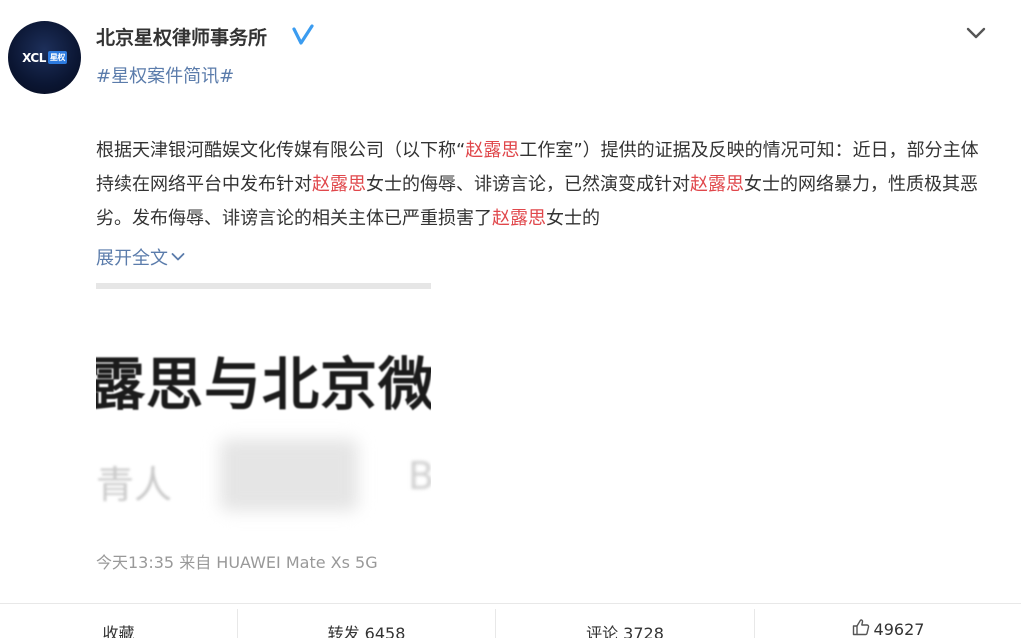 The image size is (1021, 638). What do you see at coordinates (899, 629) in the screenshot?
I see `like-count: 49627` at bounding box center [899, 629].